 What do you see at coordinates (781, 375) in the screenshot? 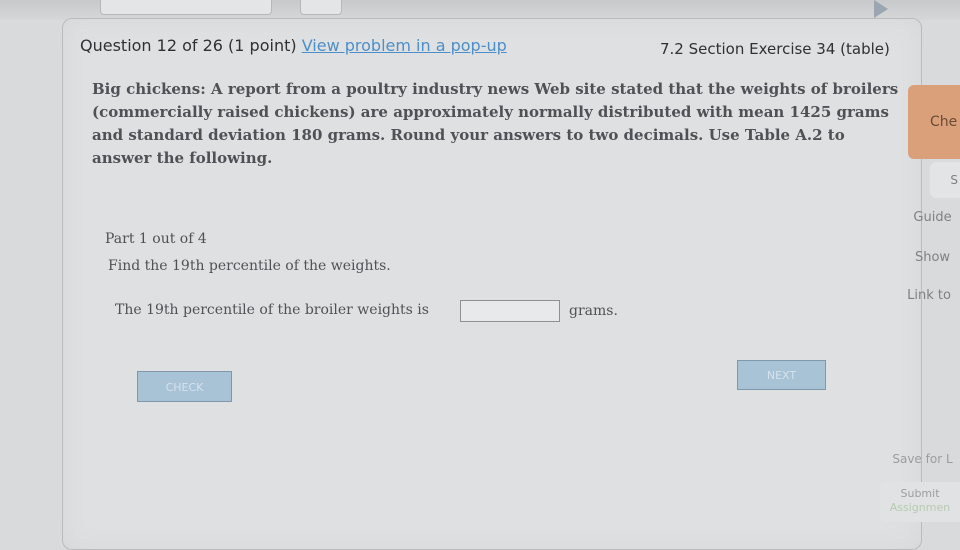
I see `next-button: NEXT` at bounding box center [781, 375].